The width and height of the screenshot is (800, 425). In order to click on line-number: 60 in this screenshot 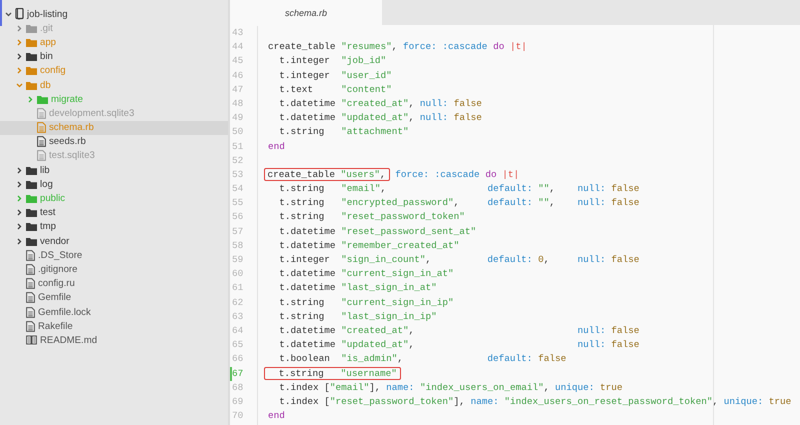, I will do `click(237, 274)`.